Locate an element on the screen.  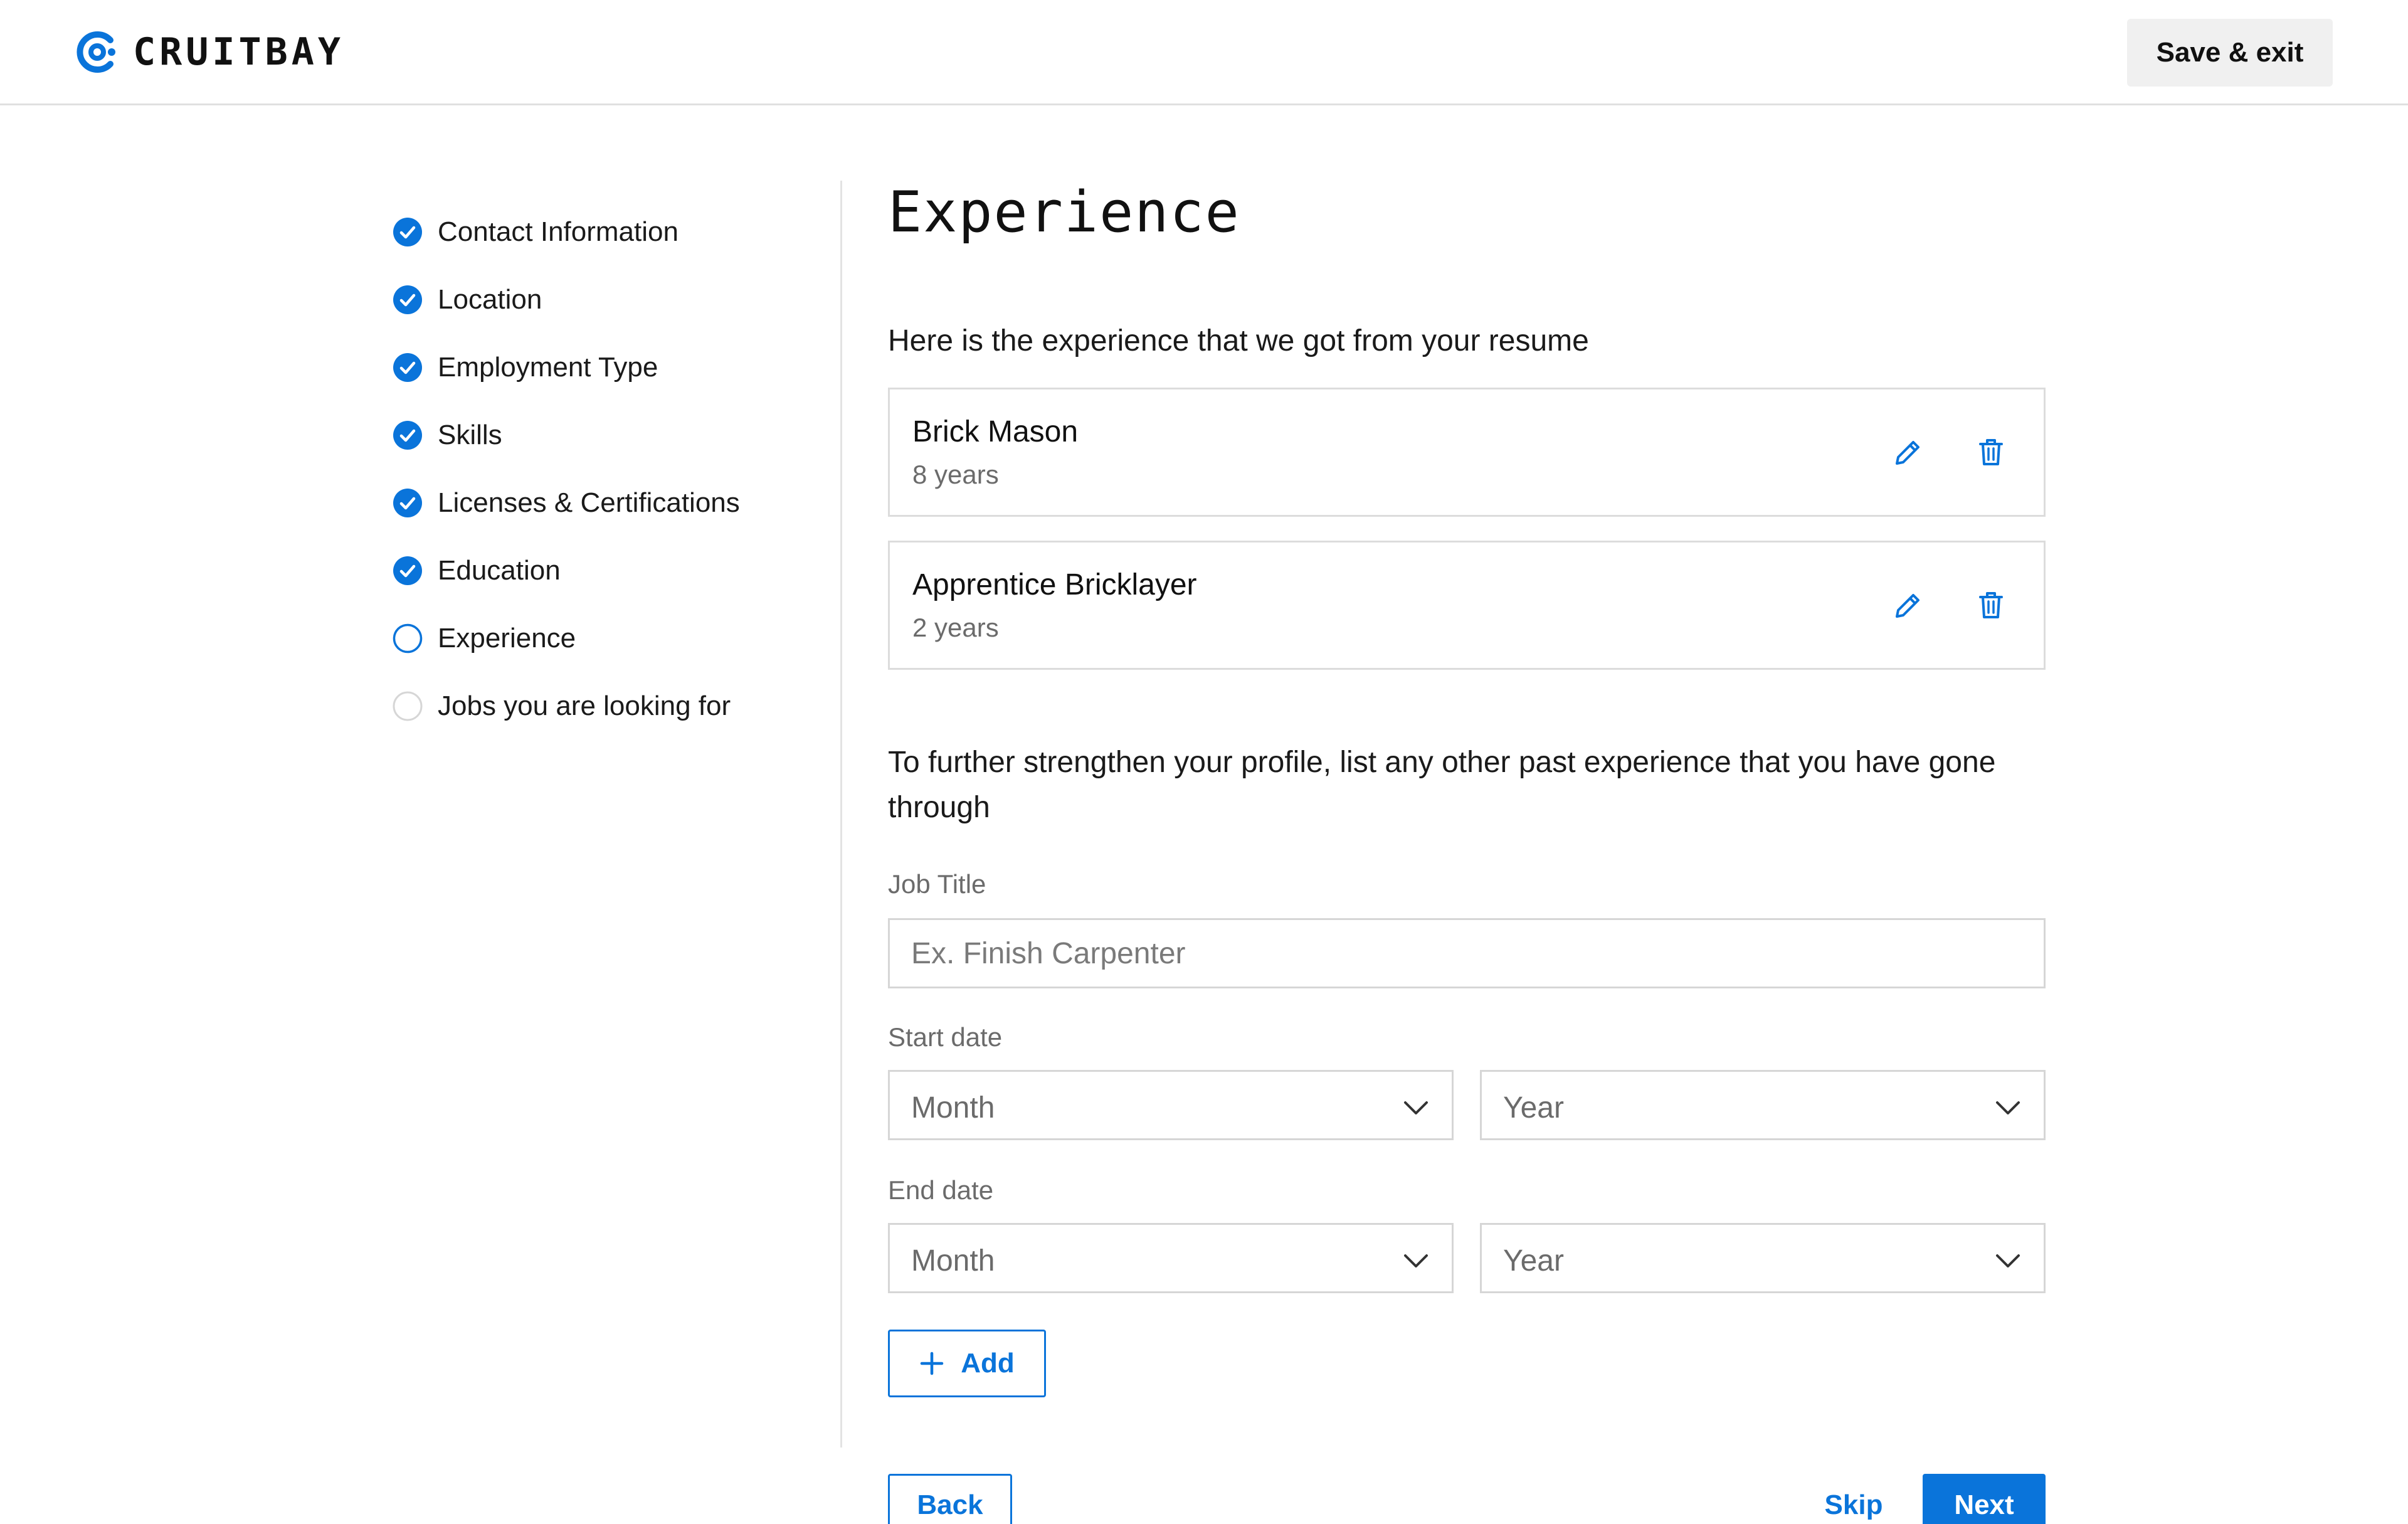
experience-duration: 8 years is located at coordinates (955, 475).